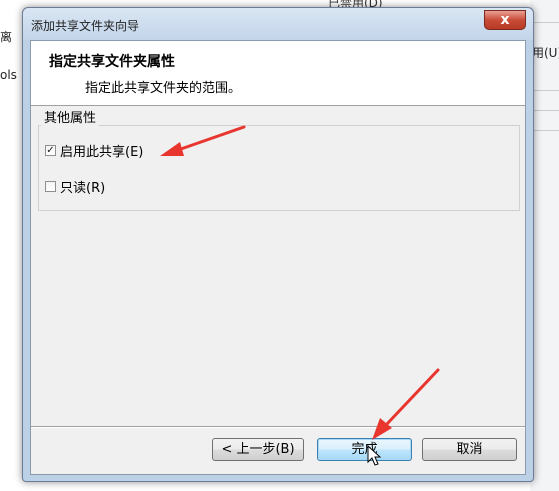 This screenshot has width=559, height=491. Describe the element at coordinates (258, 449) in the screenshot. I see `back-button: < 上一步(B)` at that location.